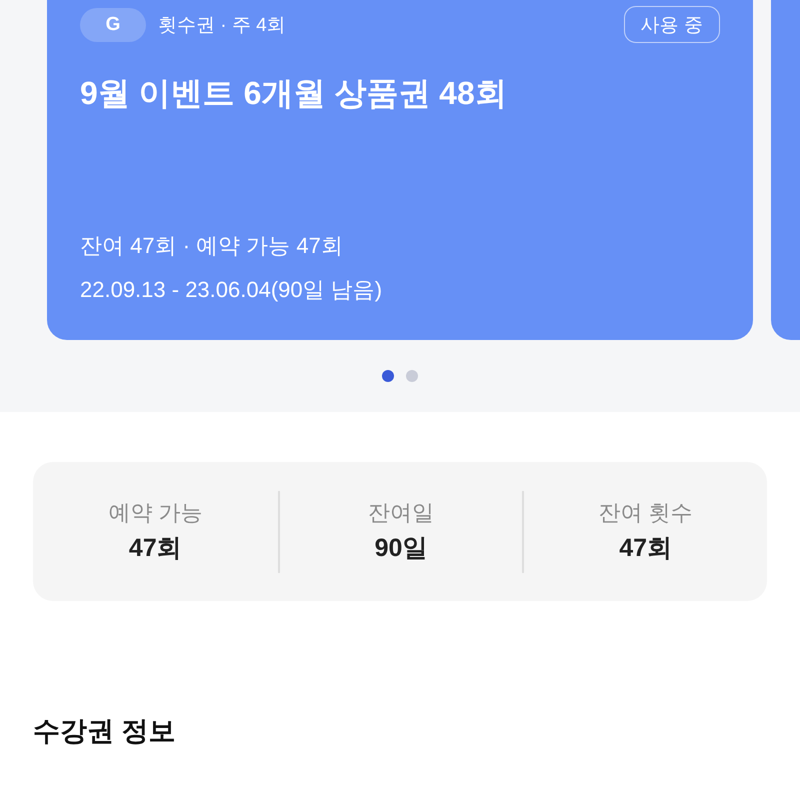  I want to click on stat-label: 예약 가능, so click(155, 513).